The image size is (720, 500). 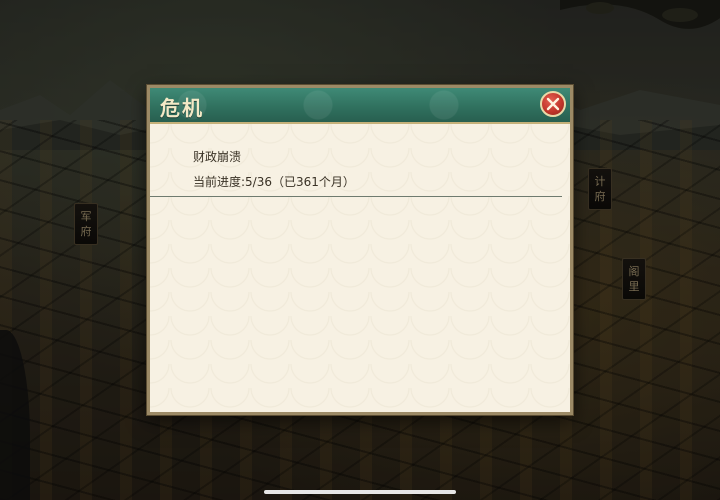 I want to click on crisis-name: 财政崩溃, so click(x=217, y=157).